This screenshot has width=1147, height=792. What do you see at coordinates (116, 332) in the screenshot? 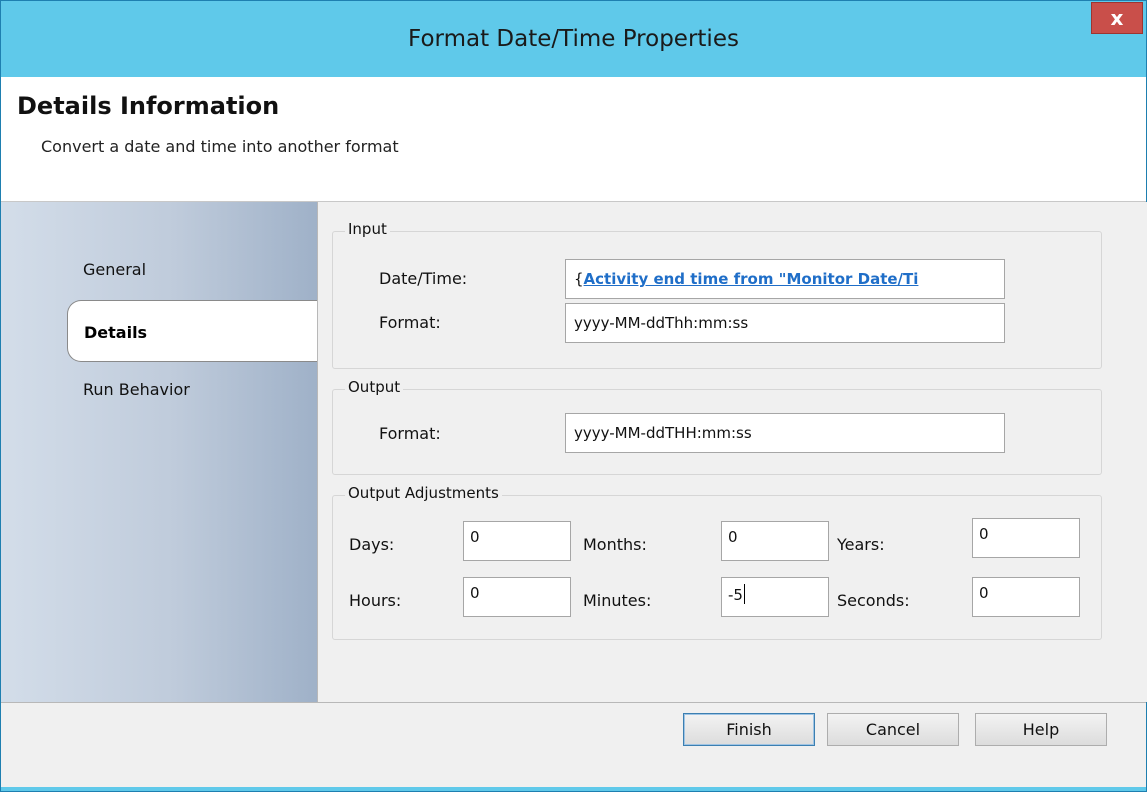
I see `nav-item-details-label: Details` at bounding box center [116, 332].